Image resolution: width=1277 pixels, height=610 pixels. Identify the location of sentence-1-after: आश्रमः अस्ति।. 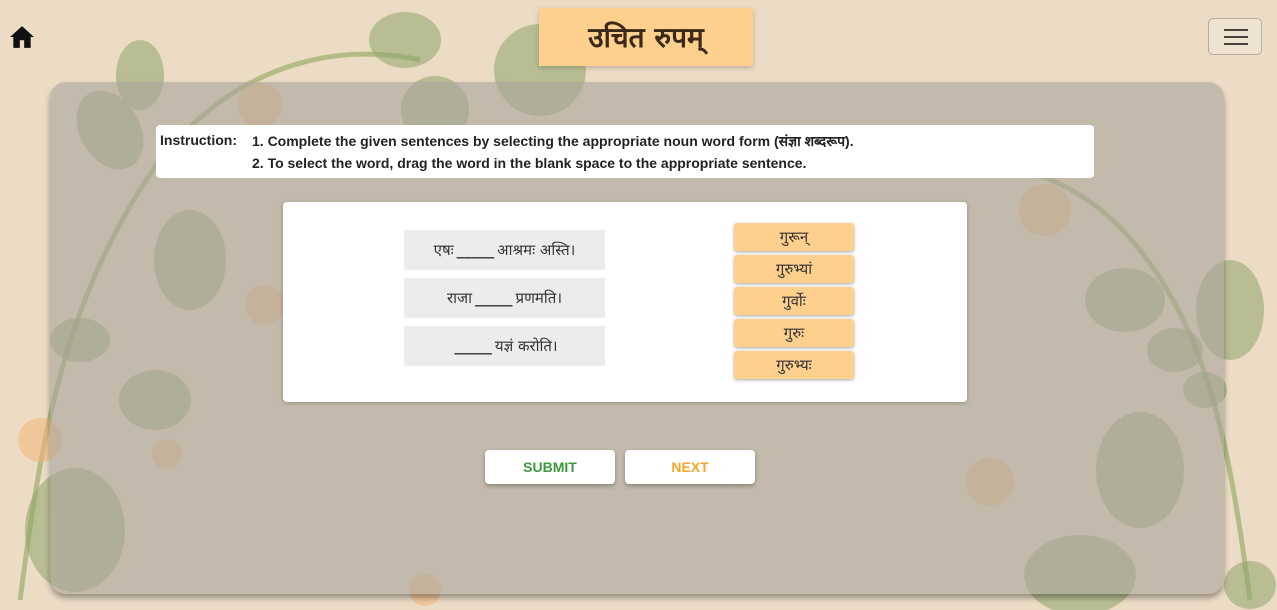
(536, 250).